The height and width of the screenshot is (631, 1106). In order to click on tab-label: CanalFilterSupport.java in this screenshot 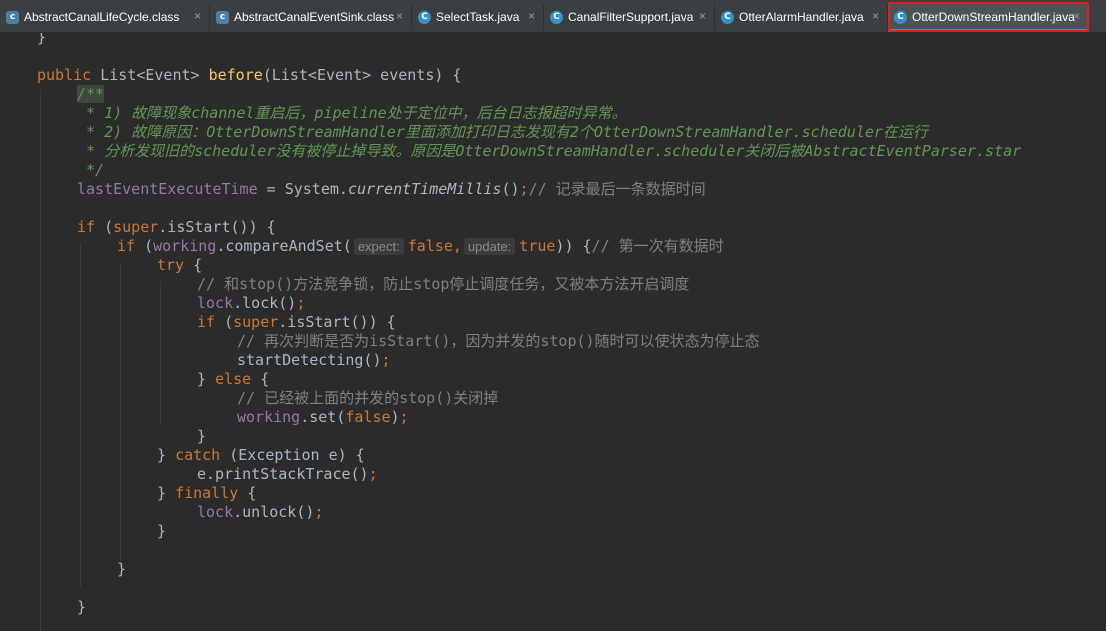, I will do `click(631, 17)`.